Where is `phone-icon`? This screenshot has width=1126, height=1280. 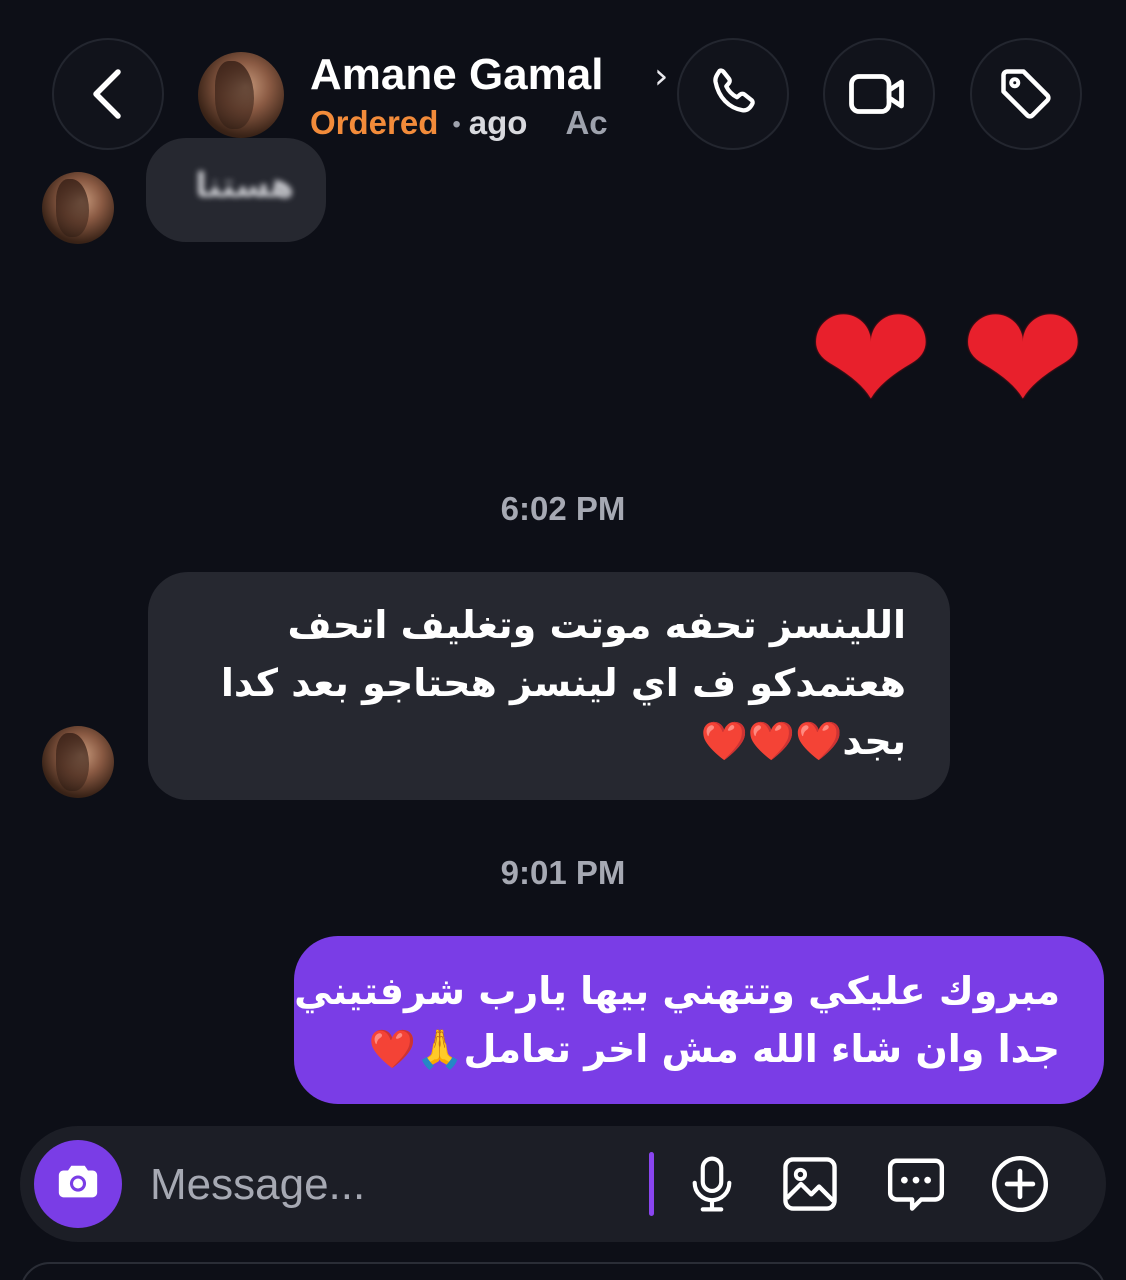 phone-icon is located at coordinates (733, 94).